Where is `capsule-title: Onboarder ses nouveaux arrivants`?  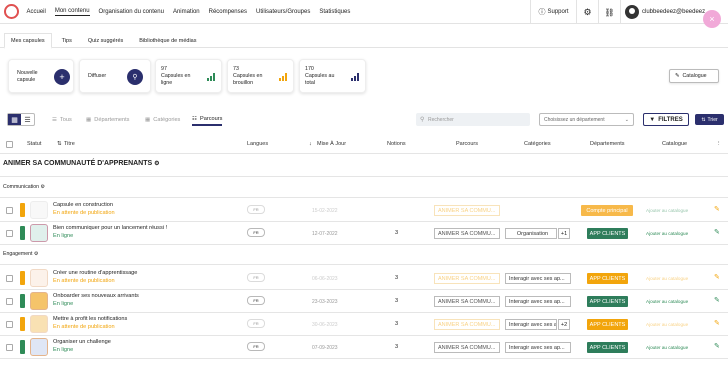
capsule-title: Onboarder ses nouveaux arrivants is located at coordinates (96, 296).